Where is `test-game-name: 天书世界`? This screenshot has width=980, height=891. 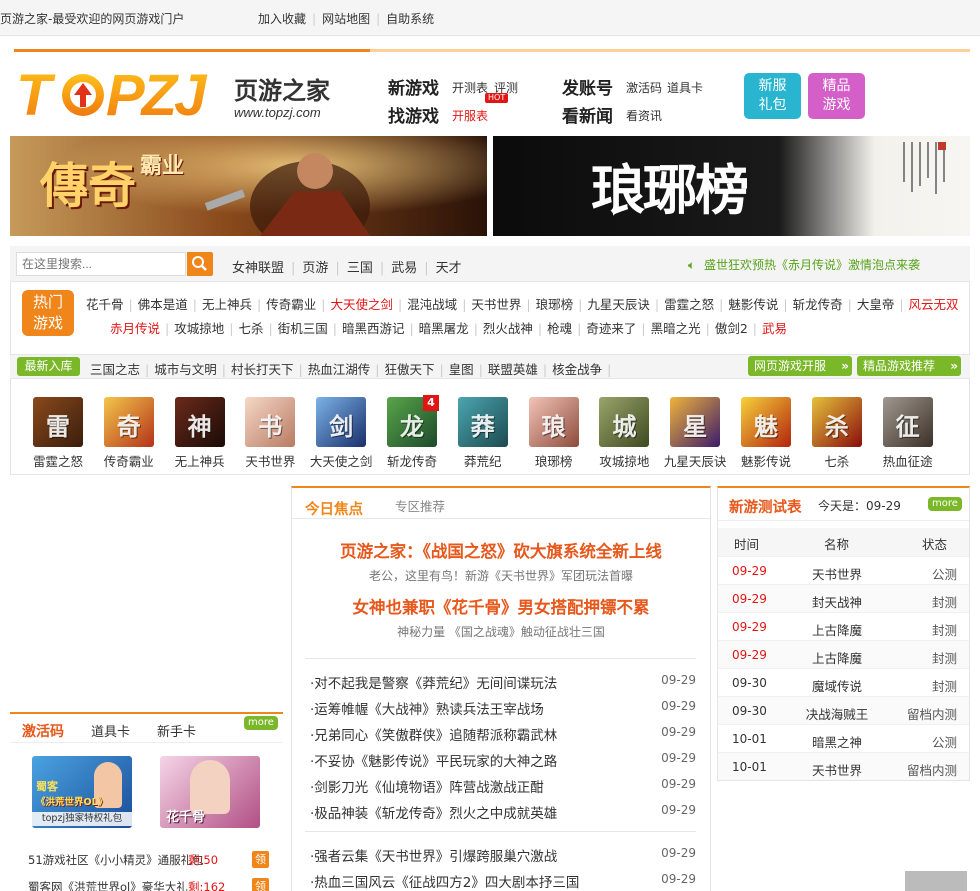 test-game-name: 天书世界 is located at coordinates (837, 573).